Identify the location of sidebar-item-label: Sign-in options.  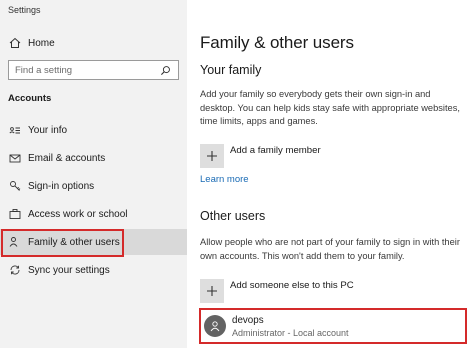
(61, 186).